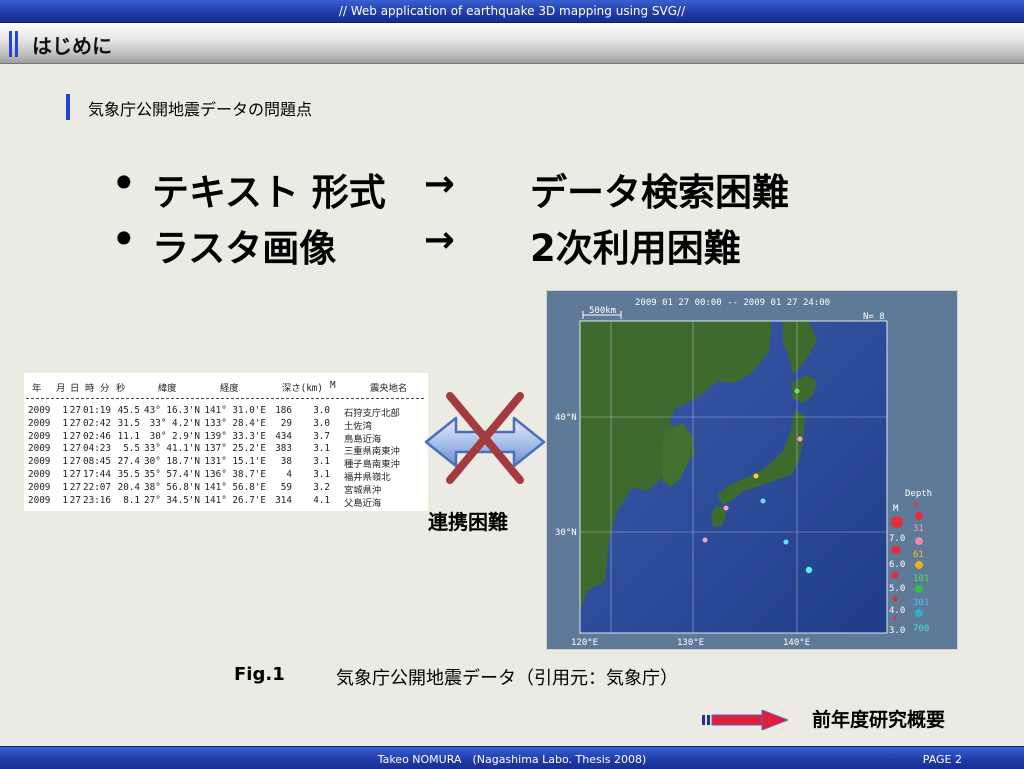 This screenshot has width=1024, height=769. Describe the element at coordinates (635, 248) in the screenshot. I see `bullet-problem-text: 2次利用困難` at that location.